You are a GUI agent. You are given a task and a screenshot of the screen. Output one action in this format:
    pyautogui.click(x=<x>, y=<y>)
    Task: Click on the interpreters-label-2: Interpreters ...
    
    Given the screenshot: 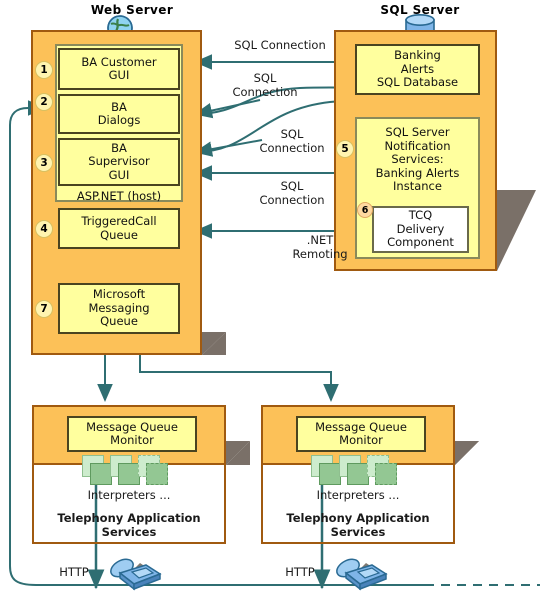 What is the action you would take?
    pyautogui.click(x=358, y=495)
    